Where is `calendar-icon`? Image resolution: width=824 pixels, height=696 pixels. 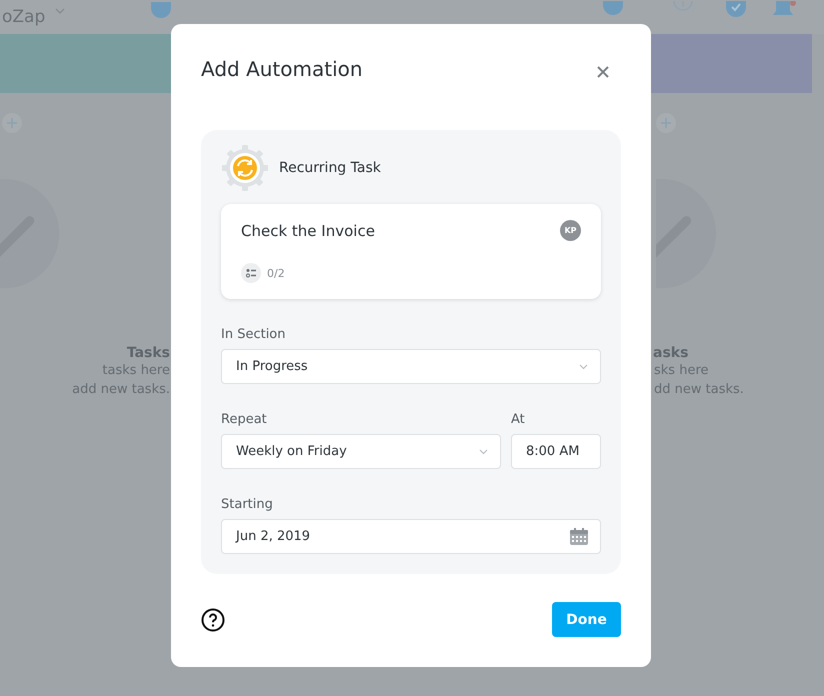
calendar-icon is located at coordinates (579, 536).